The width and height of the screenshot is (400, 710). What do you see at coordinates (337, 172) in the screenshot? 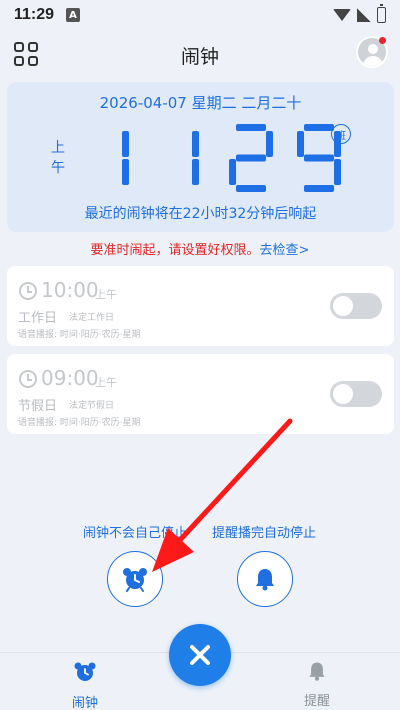
I see `digit-3-segment-c` at bounding box center [337, 172].